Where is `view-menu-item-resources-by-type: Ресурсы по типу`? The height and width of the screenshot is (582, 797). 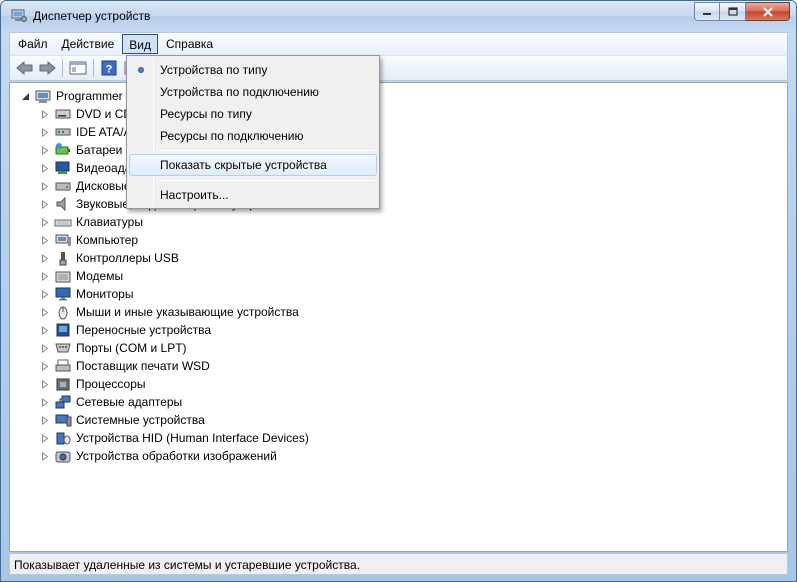 view-menu-item-resources-by-type: Ресурсы по типу is located at coordinates (253, 114).